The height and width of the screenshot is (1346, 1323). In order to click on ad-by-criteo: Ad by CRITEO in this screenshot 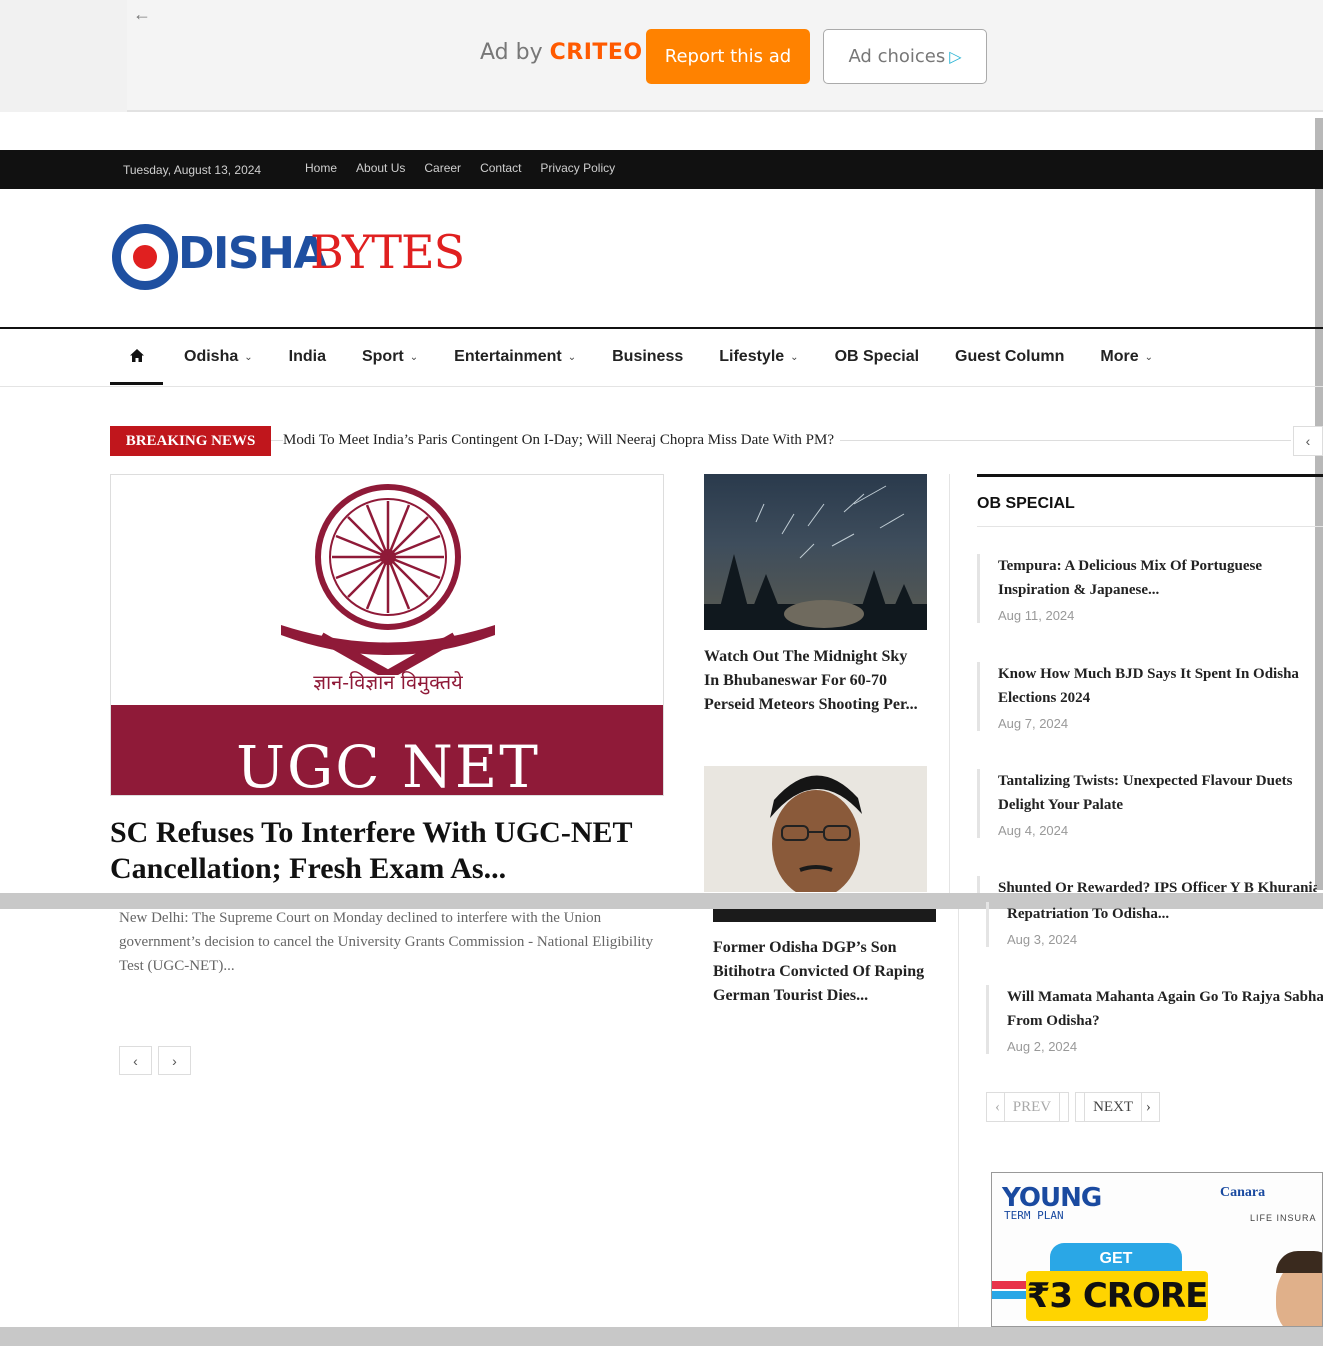, I will do `click(561, 52)`.